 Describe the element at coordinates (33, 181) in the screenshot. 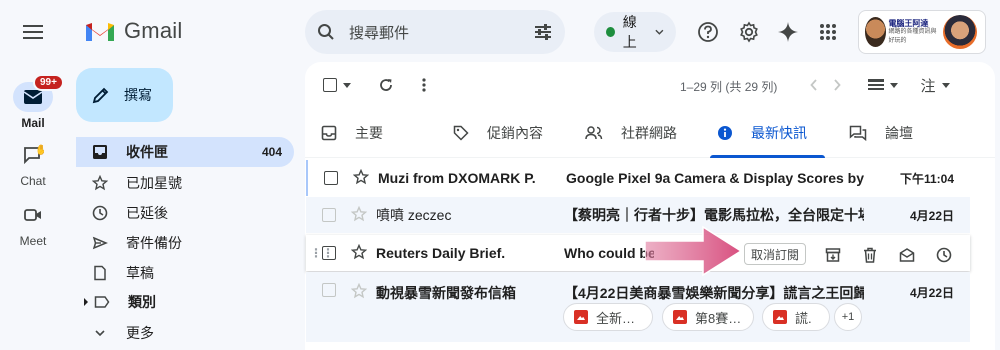

I see `rail-chat-label: Chat` at that location.